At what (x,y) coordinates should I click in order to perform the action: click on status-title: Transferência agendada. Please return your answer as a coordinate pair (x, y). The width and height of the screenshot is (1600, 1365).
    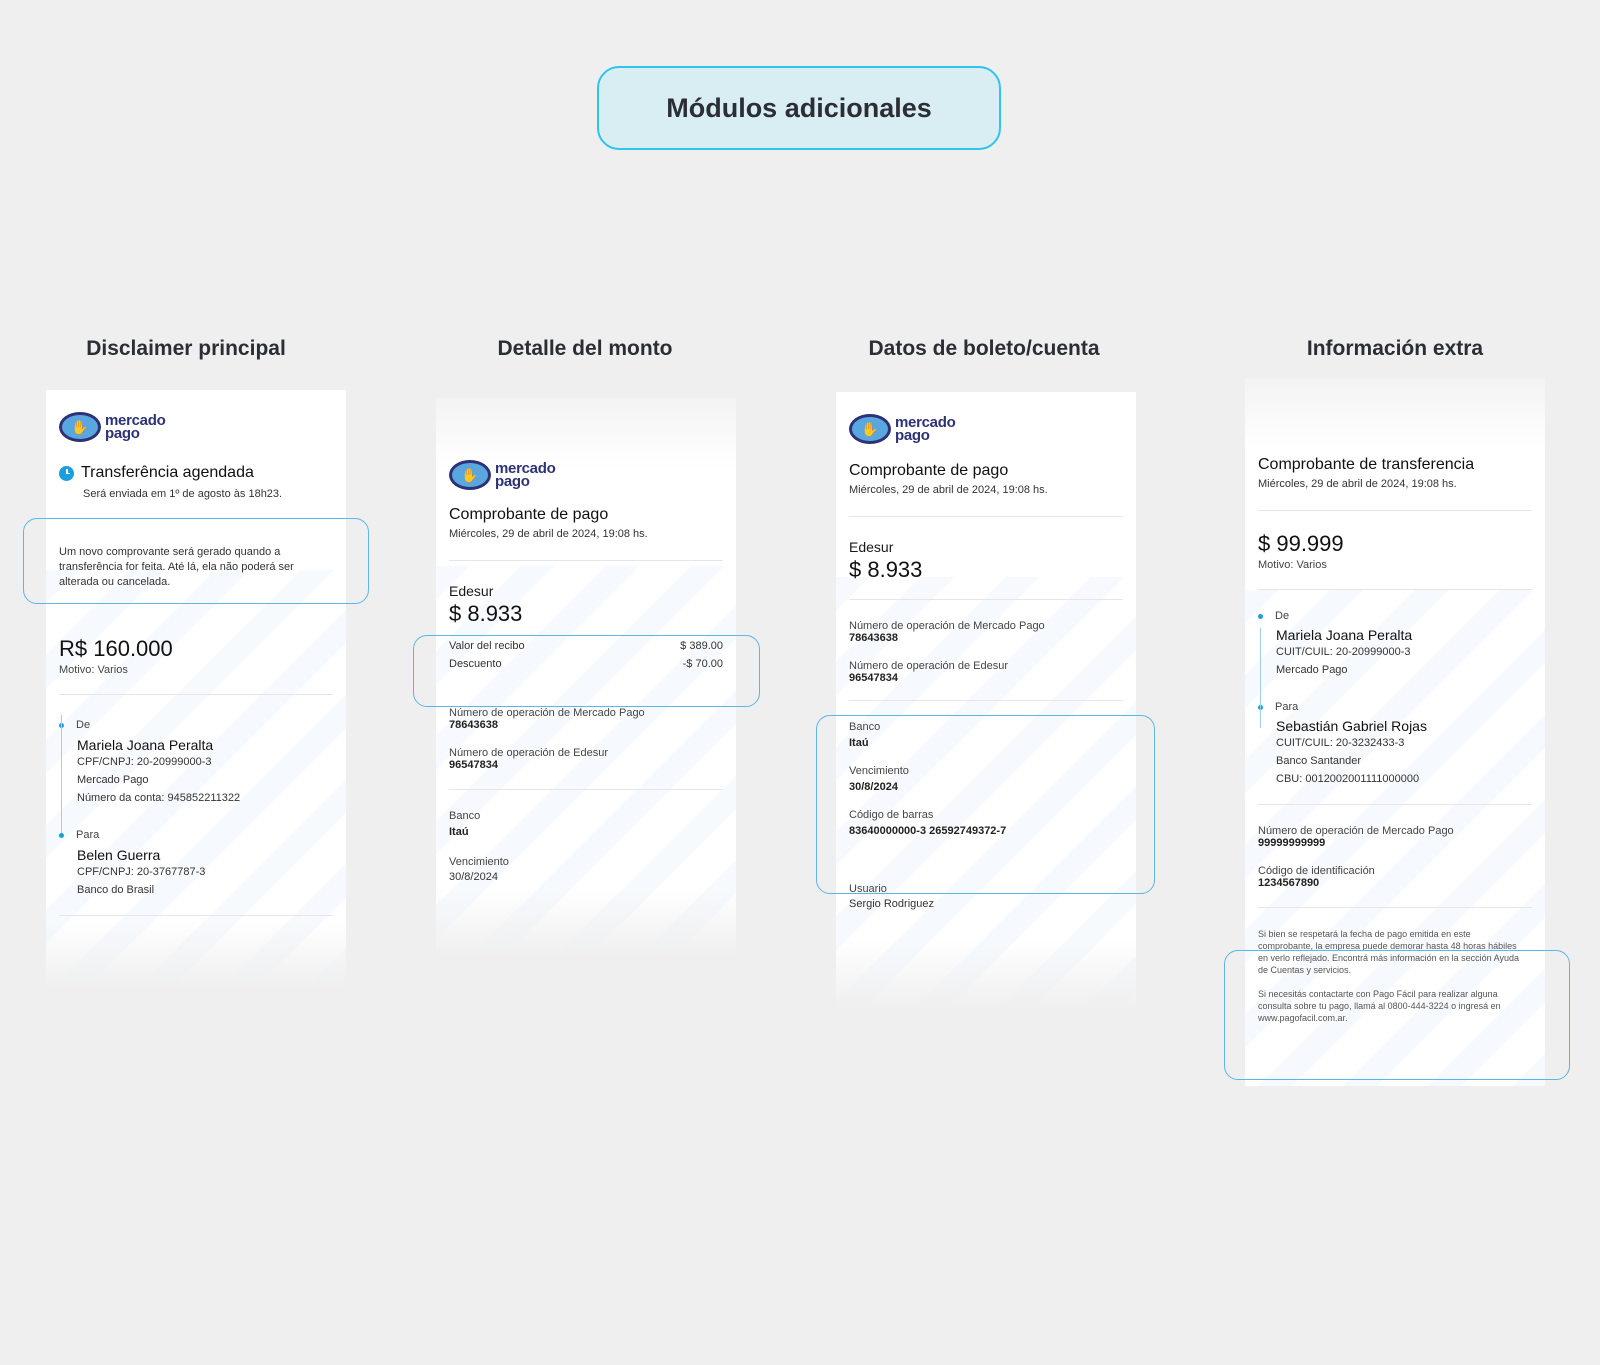
    Looking at the image, I should click on (167, 472).